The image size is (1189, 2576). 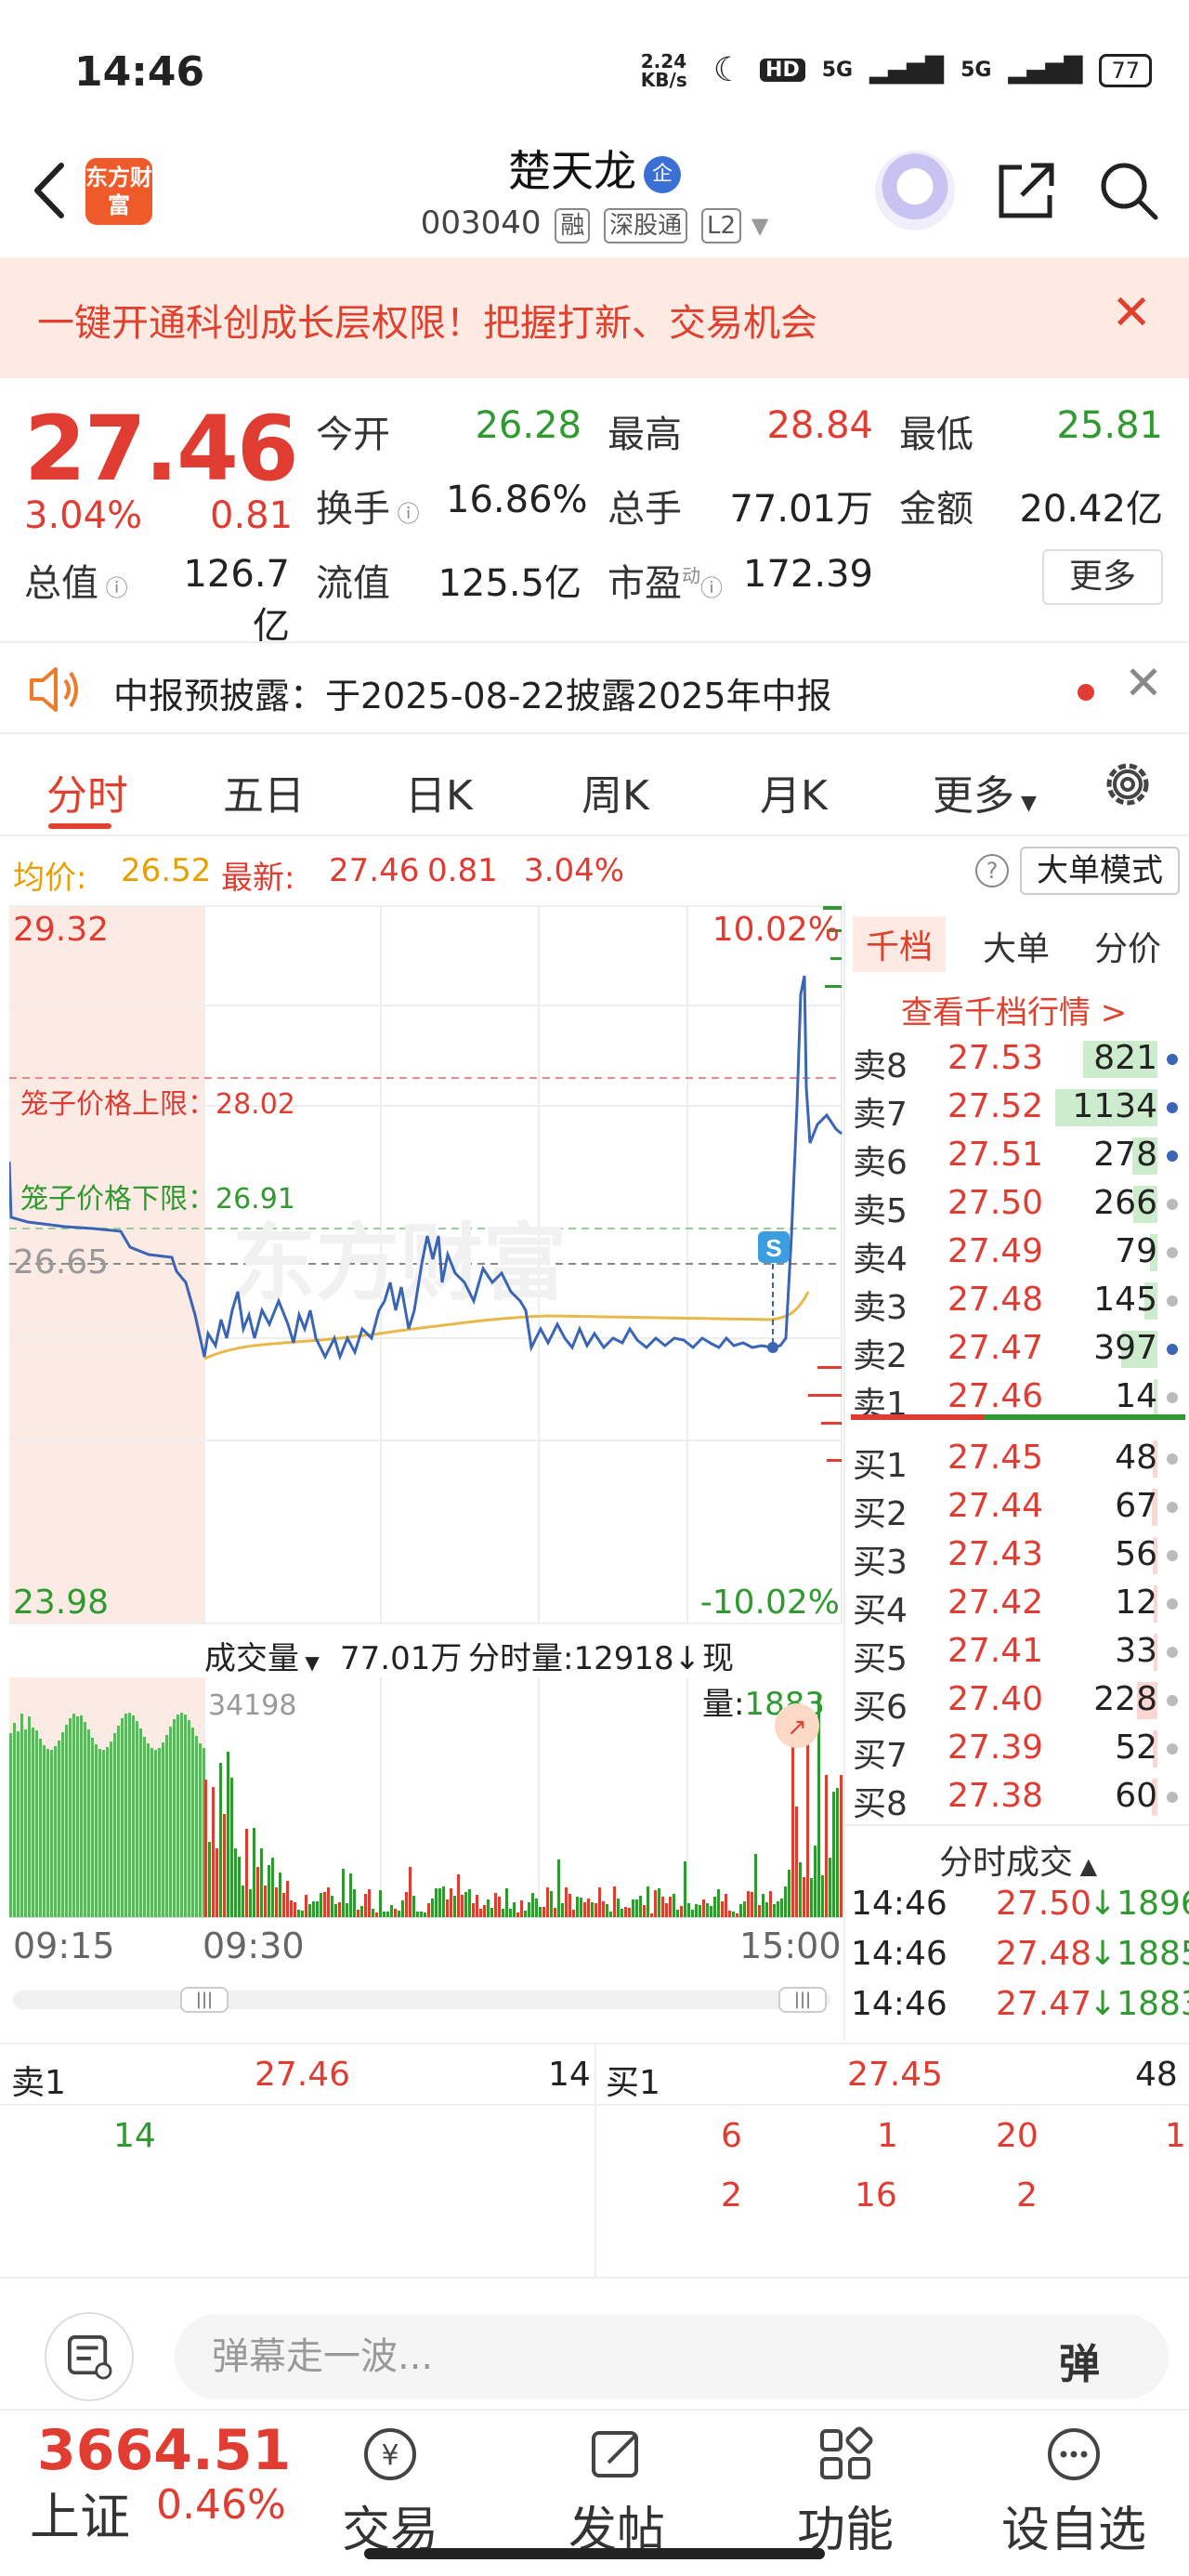 I want to click on bid-row: 买3 27.43 56, so click(x=1017, y=1556).